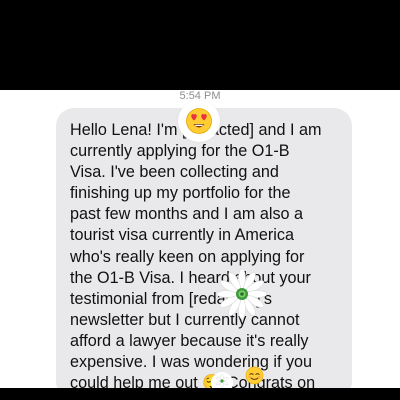 The image size is (400, 400). I want to click on bottom-black-bar, so click(200, 394).